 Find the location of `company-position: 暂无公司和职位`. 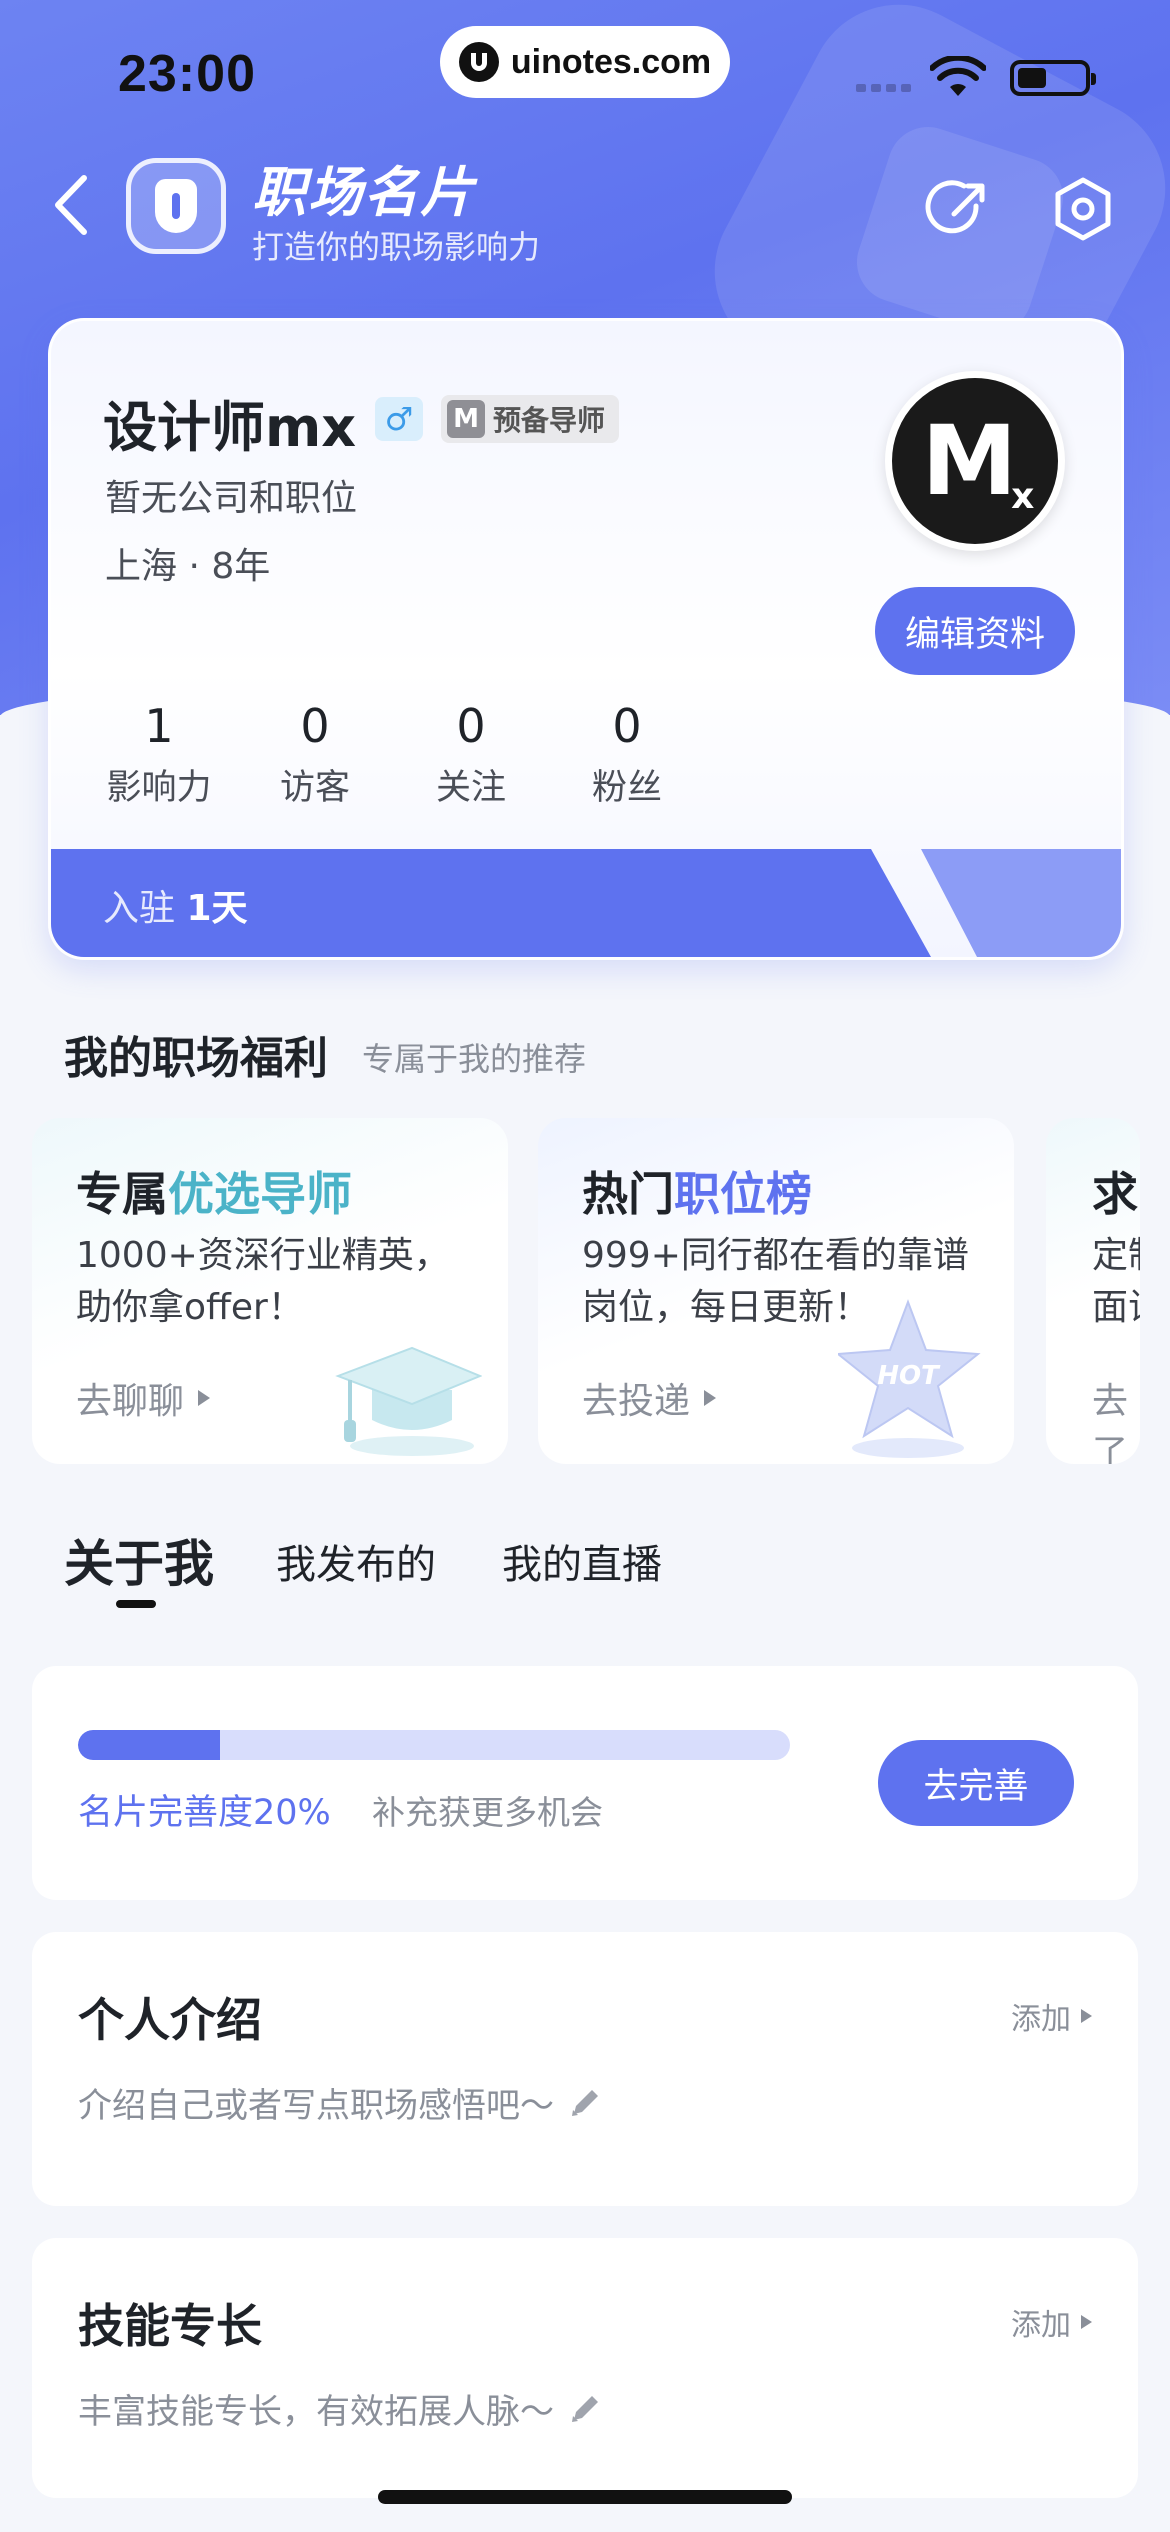

company-position: 暂无公司和职位 is located at coordinates (231, 498).